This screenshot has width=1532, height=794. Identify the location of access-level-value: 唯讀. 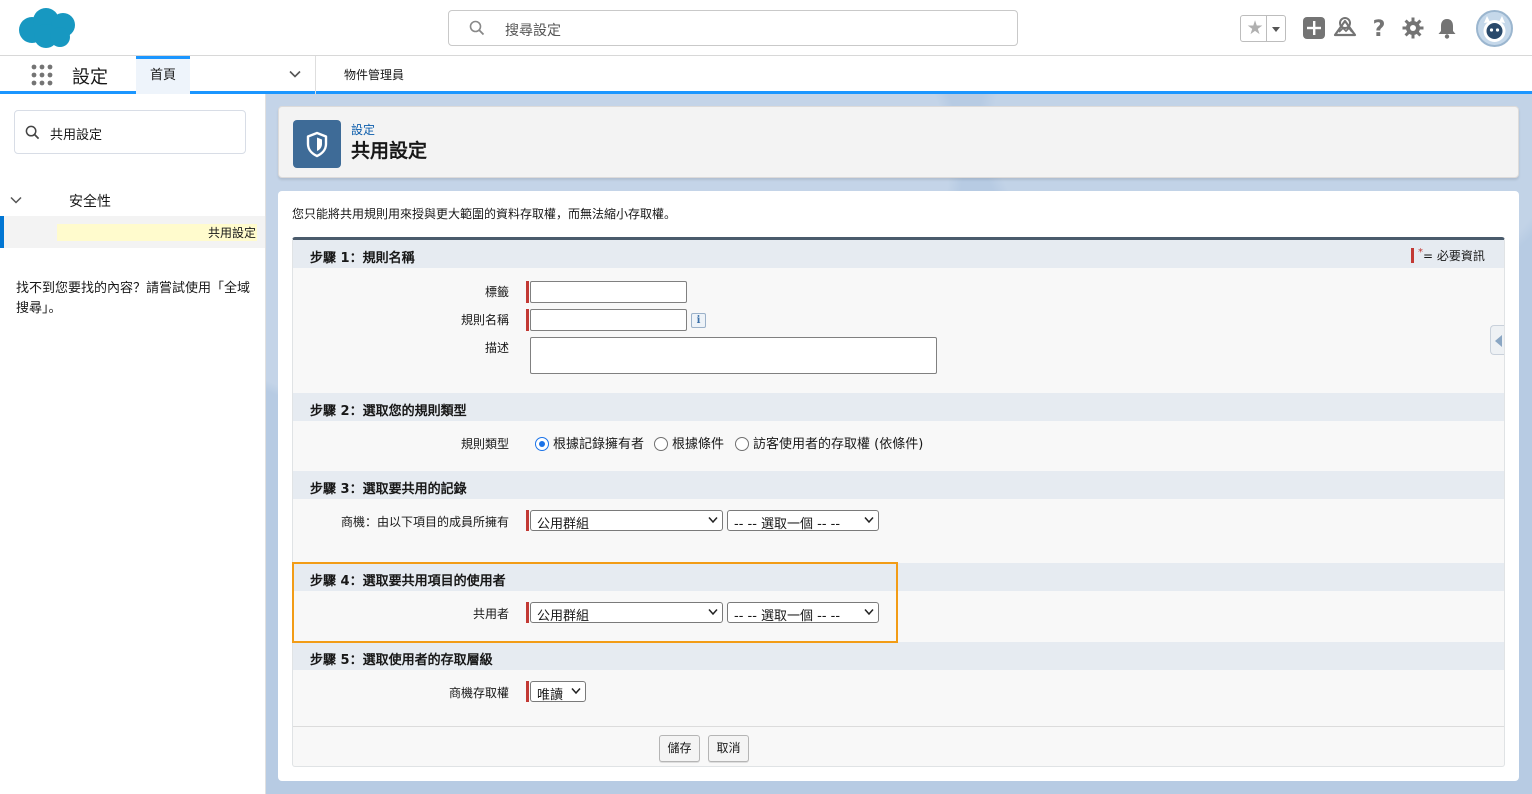
(550, 695).